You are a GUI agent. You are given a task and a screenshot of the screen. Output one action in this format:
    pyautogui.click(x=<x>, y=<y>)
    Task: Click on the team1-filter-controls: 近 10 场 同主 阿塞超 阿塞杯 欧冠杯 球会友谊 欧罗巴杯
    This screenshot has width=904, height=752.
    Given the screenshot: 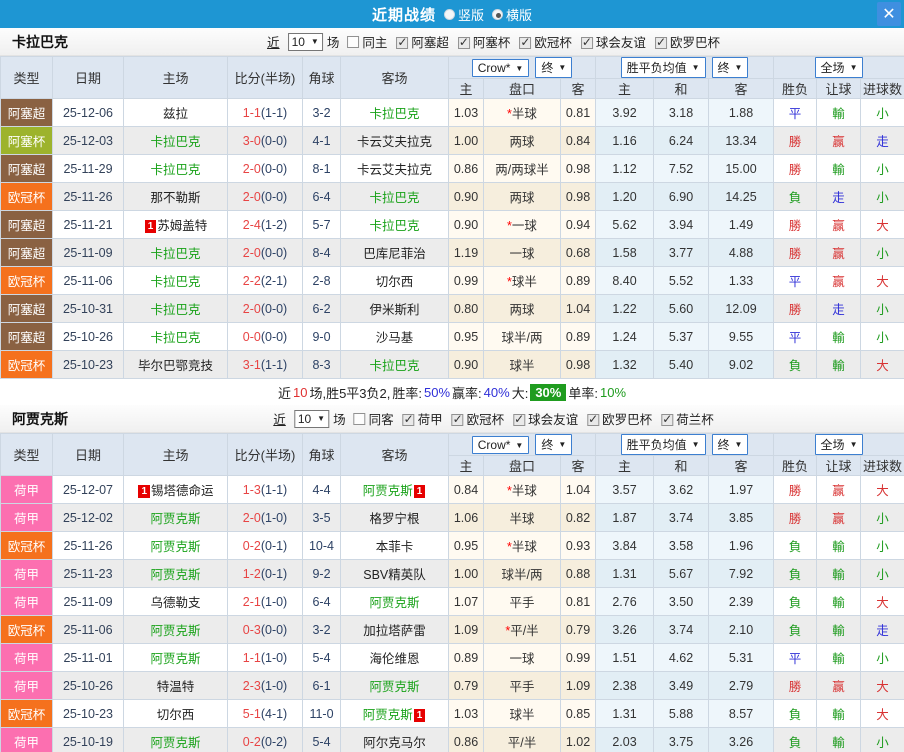 What is the action you would take?
    pyautogui.click(x=494, y=41)
    